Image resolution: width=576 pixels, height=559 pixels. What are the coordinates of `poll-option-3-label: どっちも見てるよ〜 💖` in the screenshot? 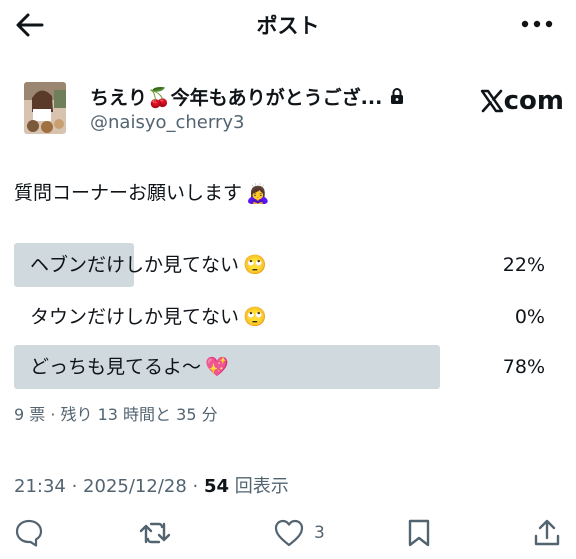 It's located at (129, 367).